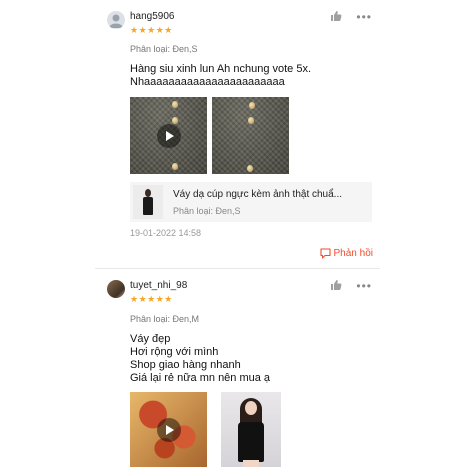  I want to click on reviewer-username: tuyet_nhi_98, so click(158, 285).